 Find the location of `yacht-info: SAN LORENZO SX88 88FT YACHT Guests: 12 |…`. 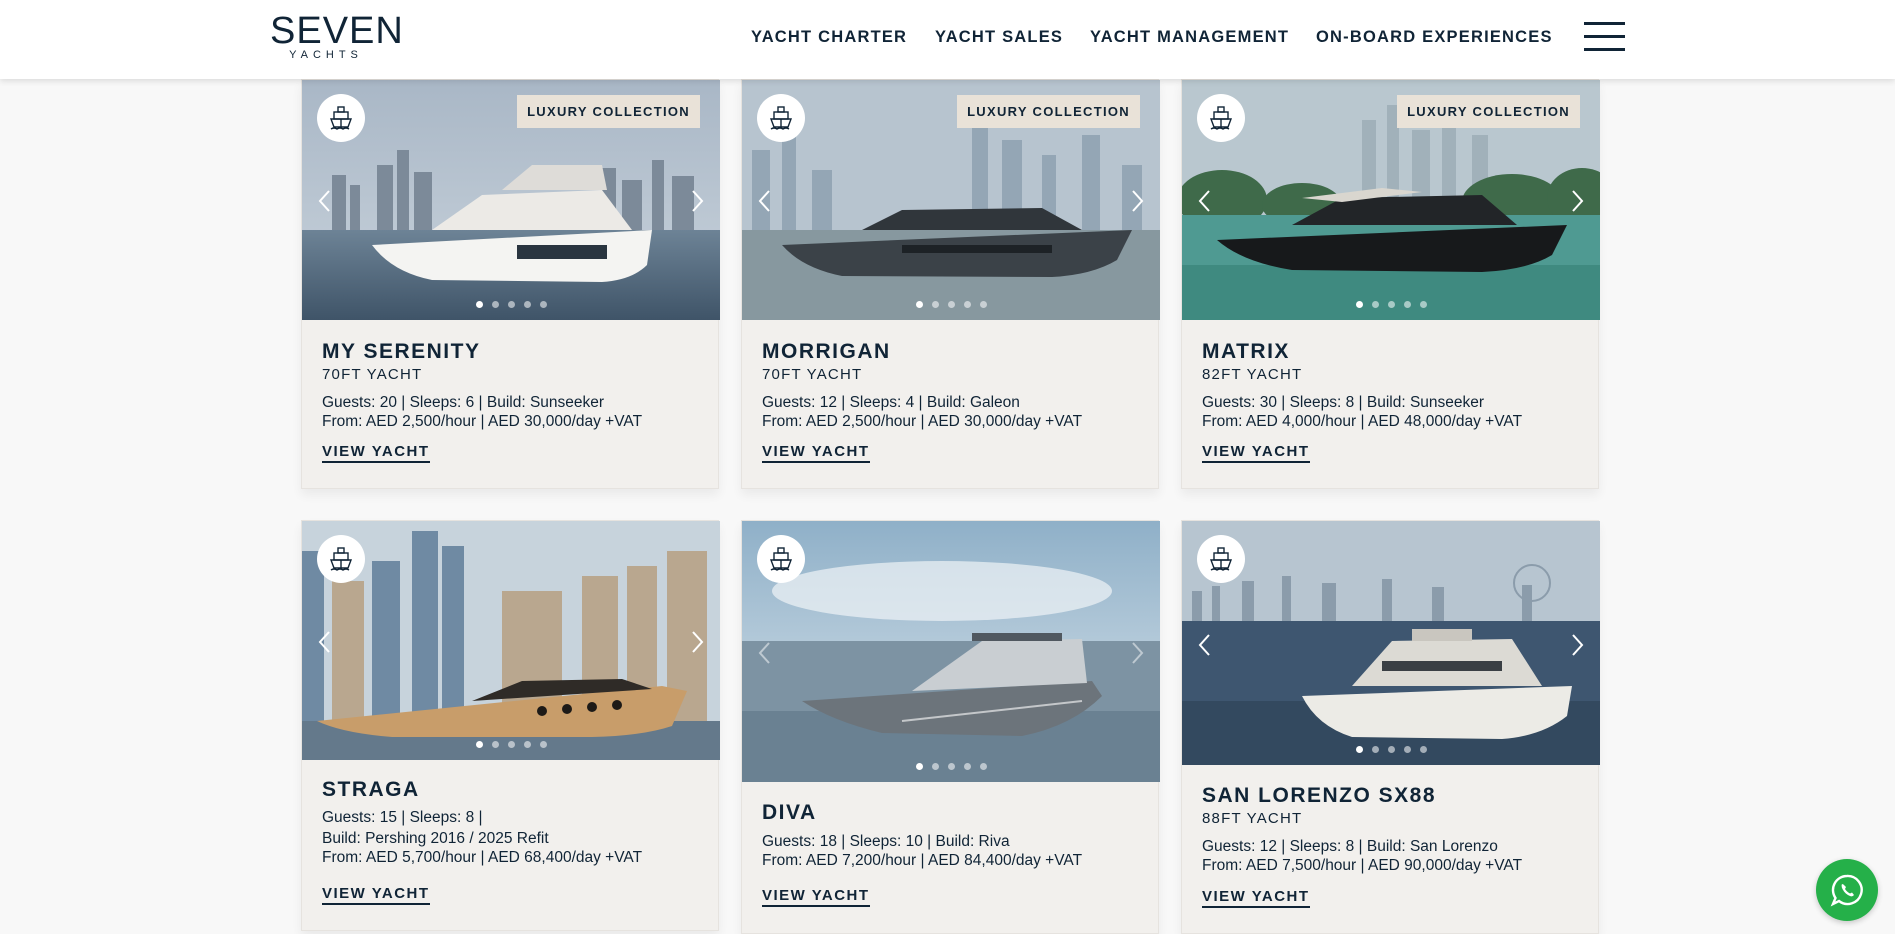

yacht-info: SAN LORENZO SX88 88FT YACHT Guests: 12 |… is located at coordinates (1393, 829).